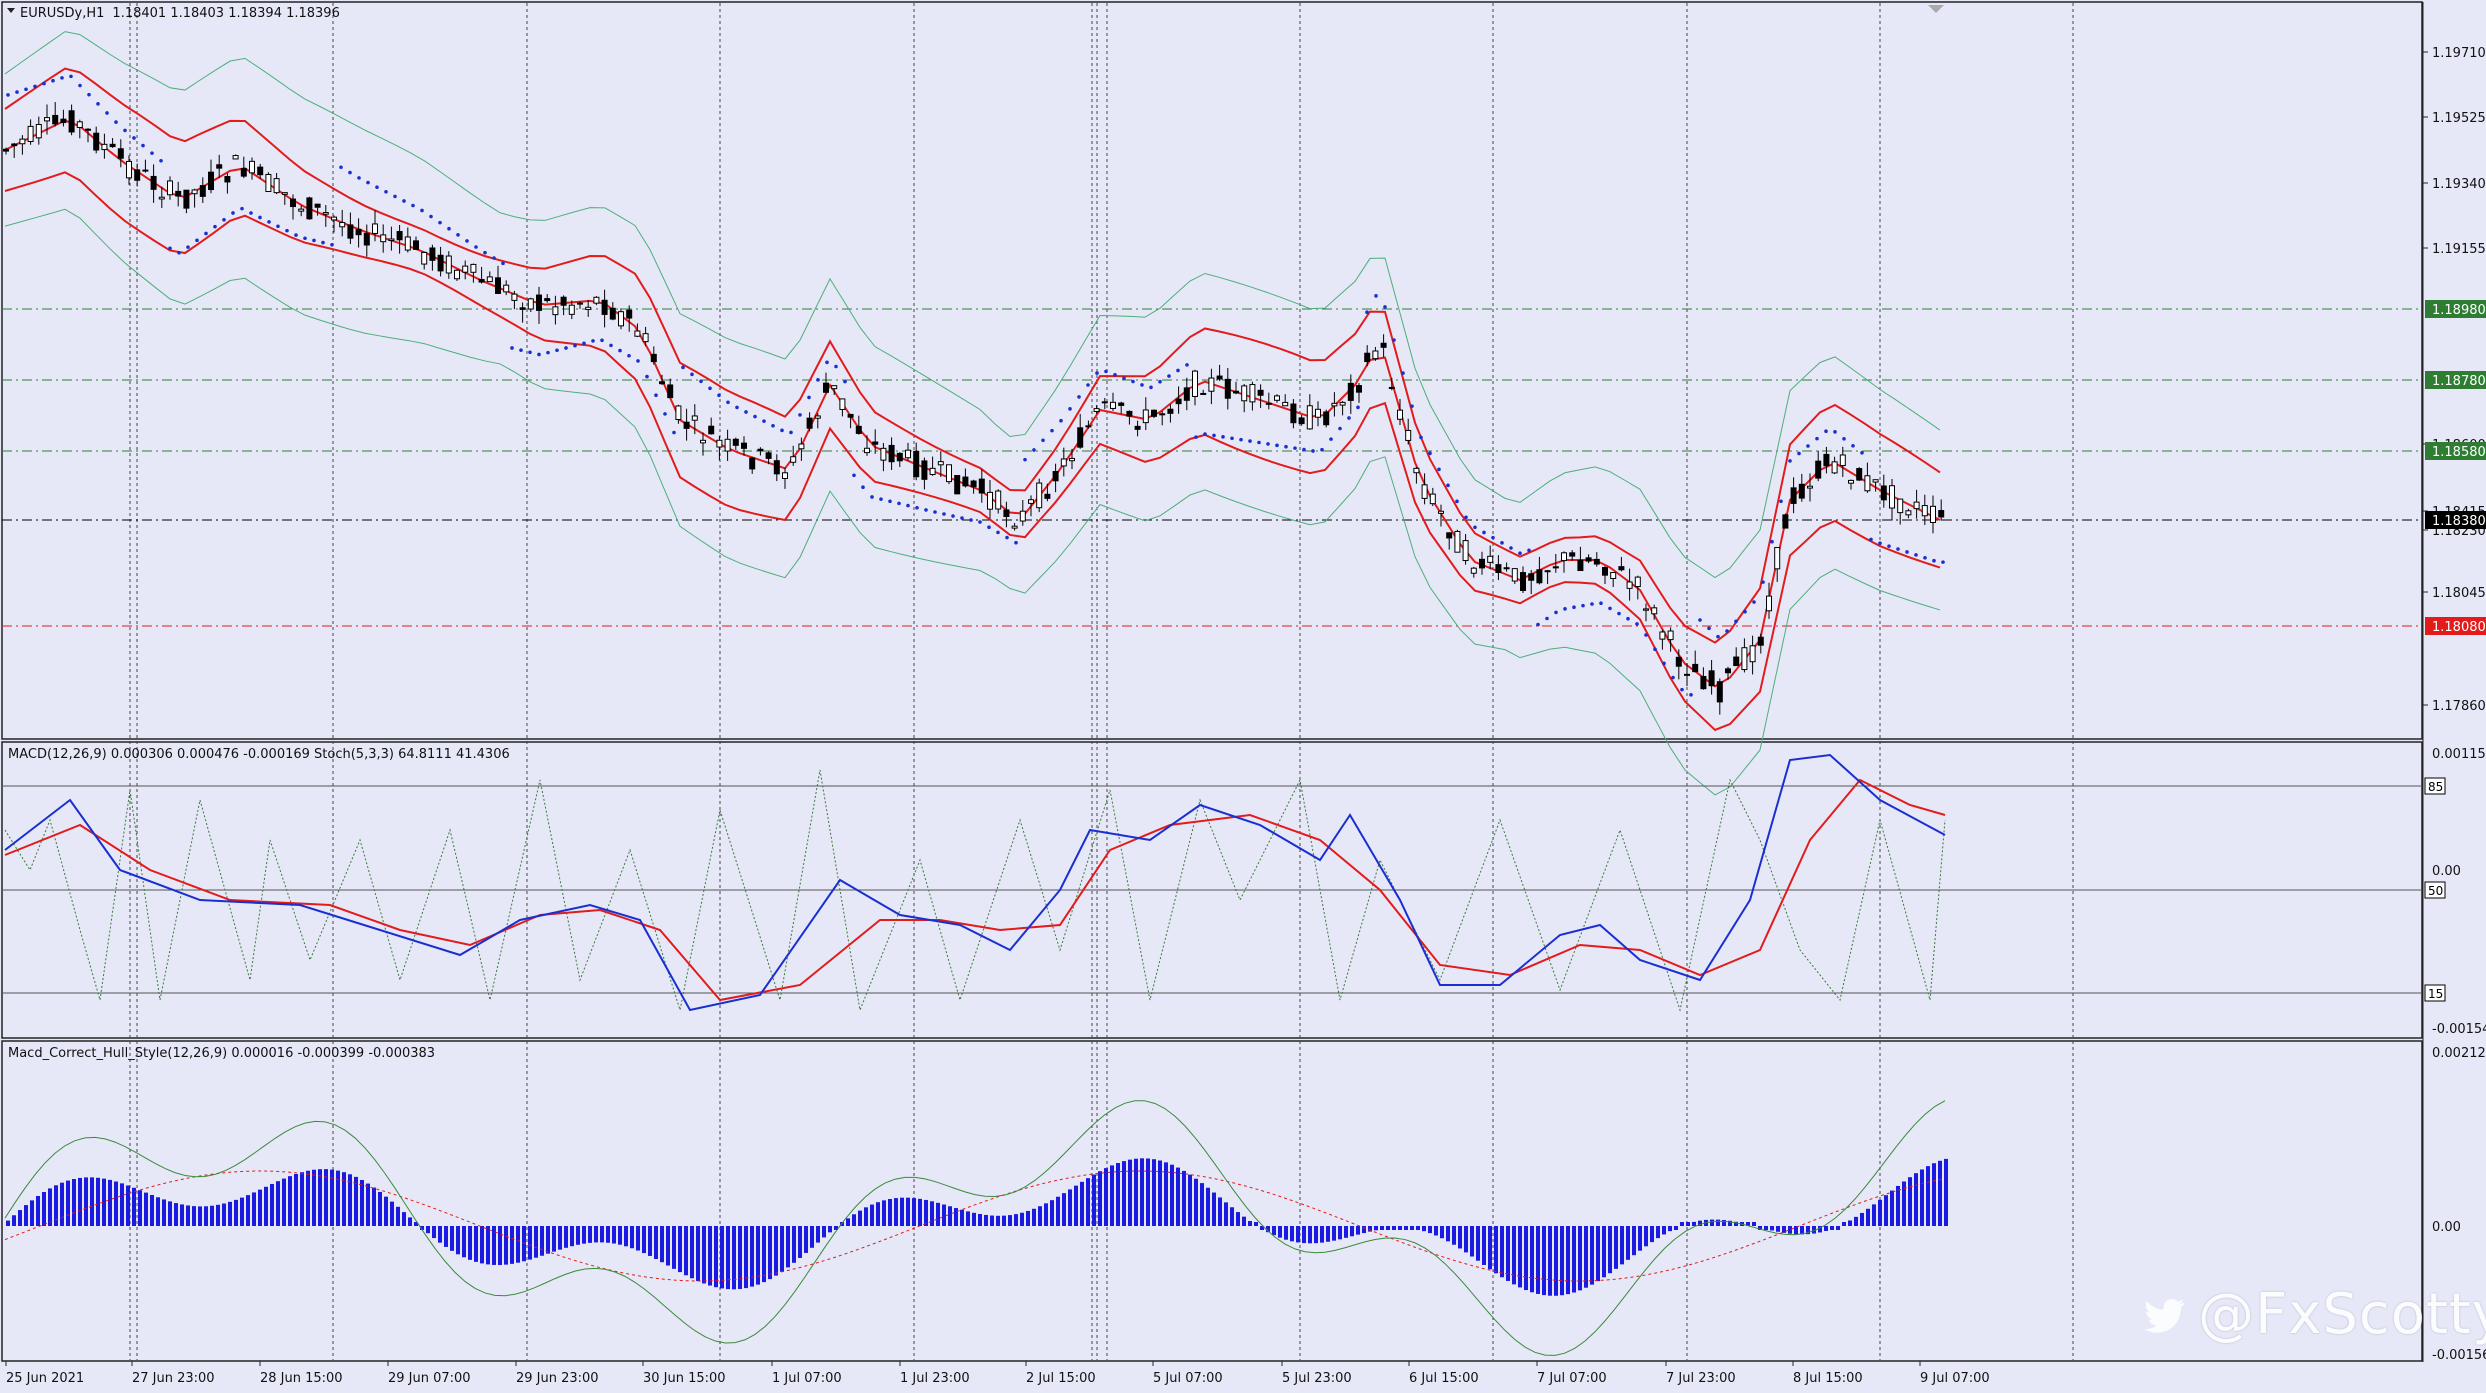  Describe the element at coordinates (2313, 1314) in the screenshot. I see `watermark: @FxScotty` at that location.